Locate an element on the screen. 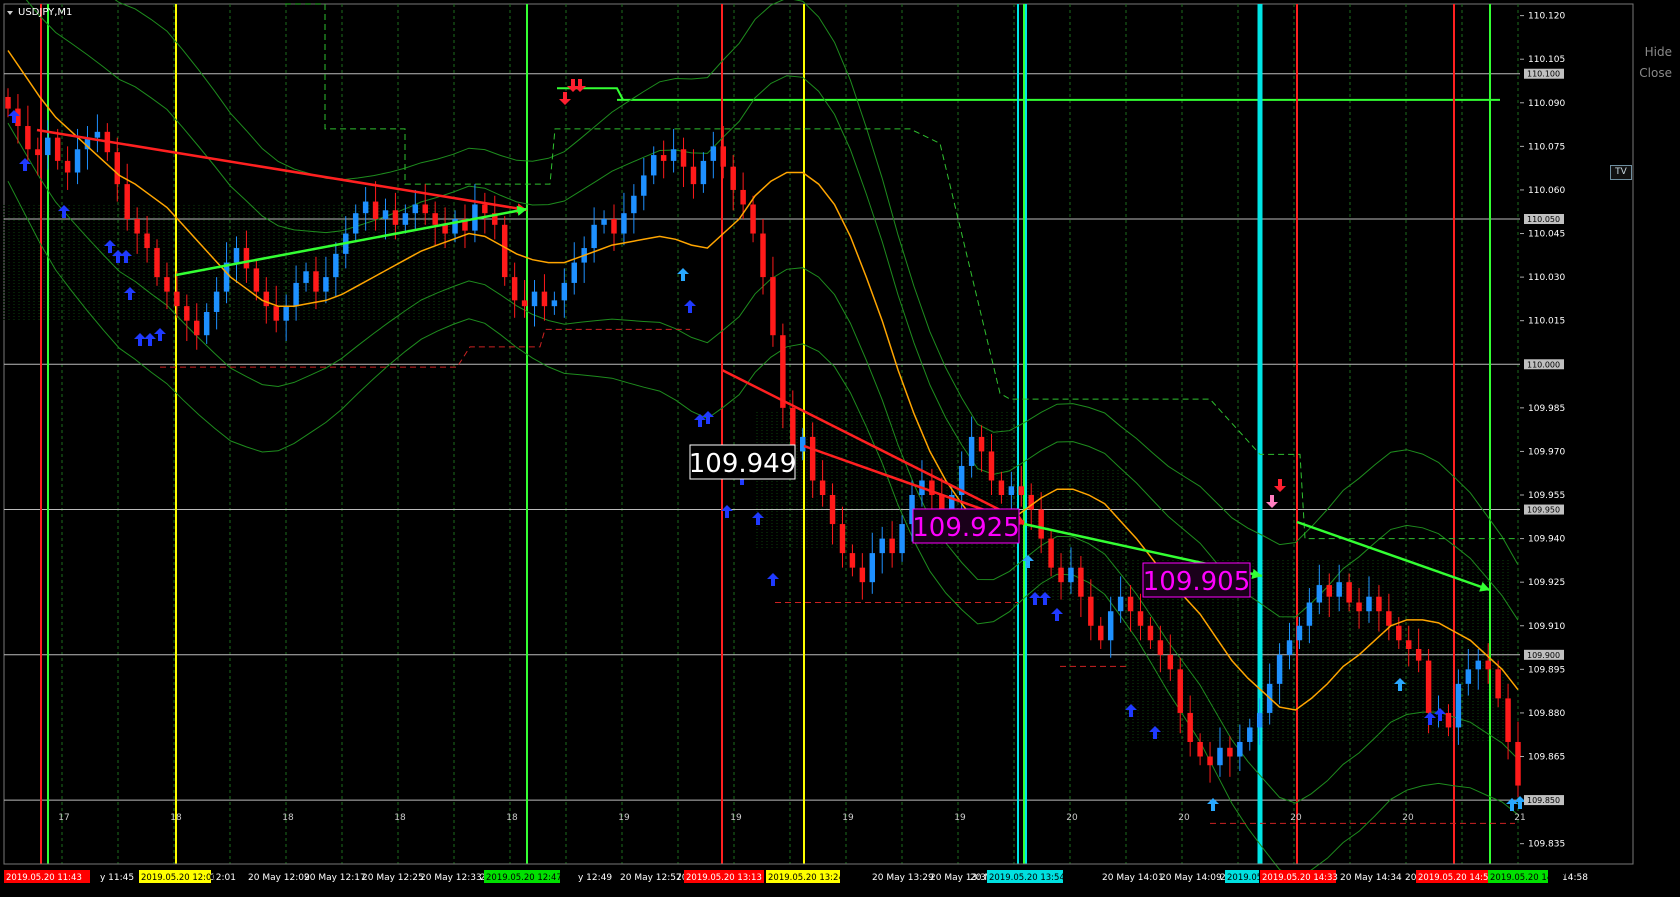  time-label: 20 May 12:57 is located at coordinates (651, 878).